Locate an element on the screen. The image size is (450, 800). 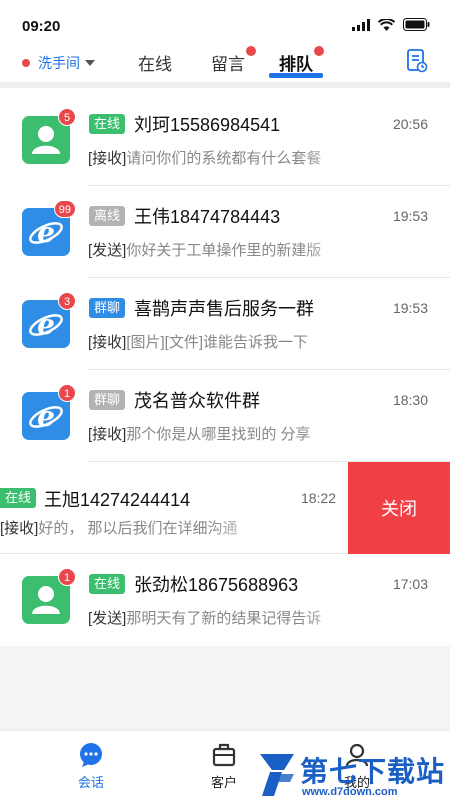
location-selector: 洗手间 is located at coordinates (58, 63).